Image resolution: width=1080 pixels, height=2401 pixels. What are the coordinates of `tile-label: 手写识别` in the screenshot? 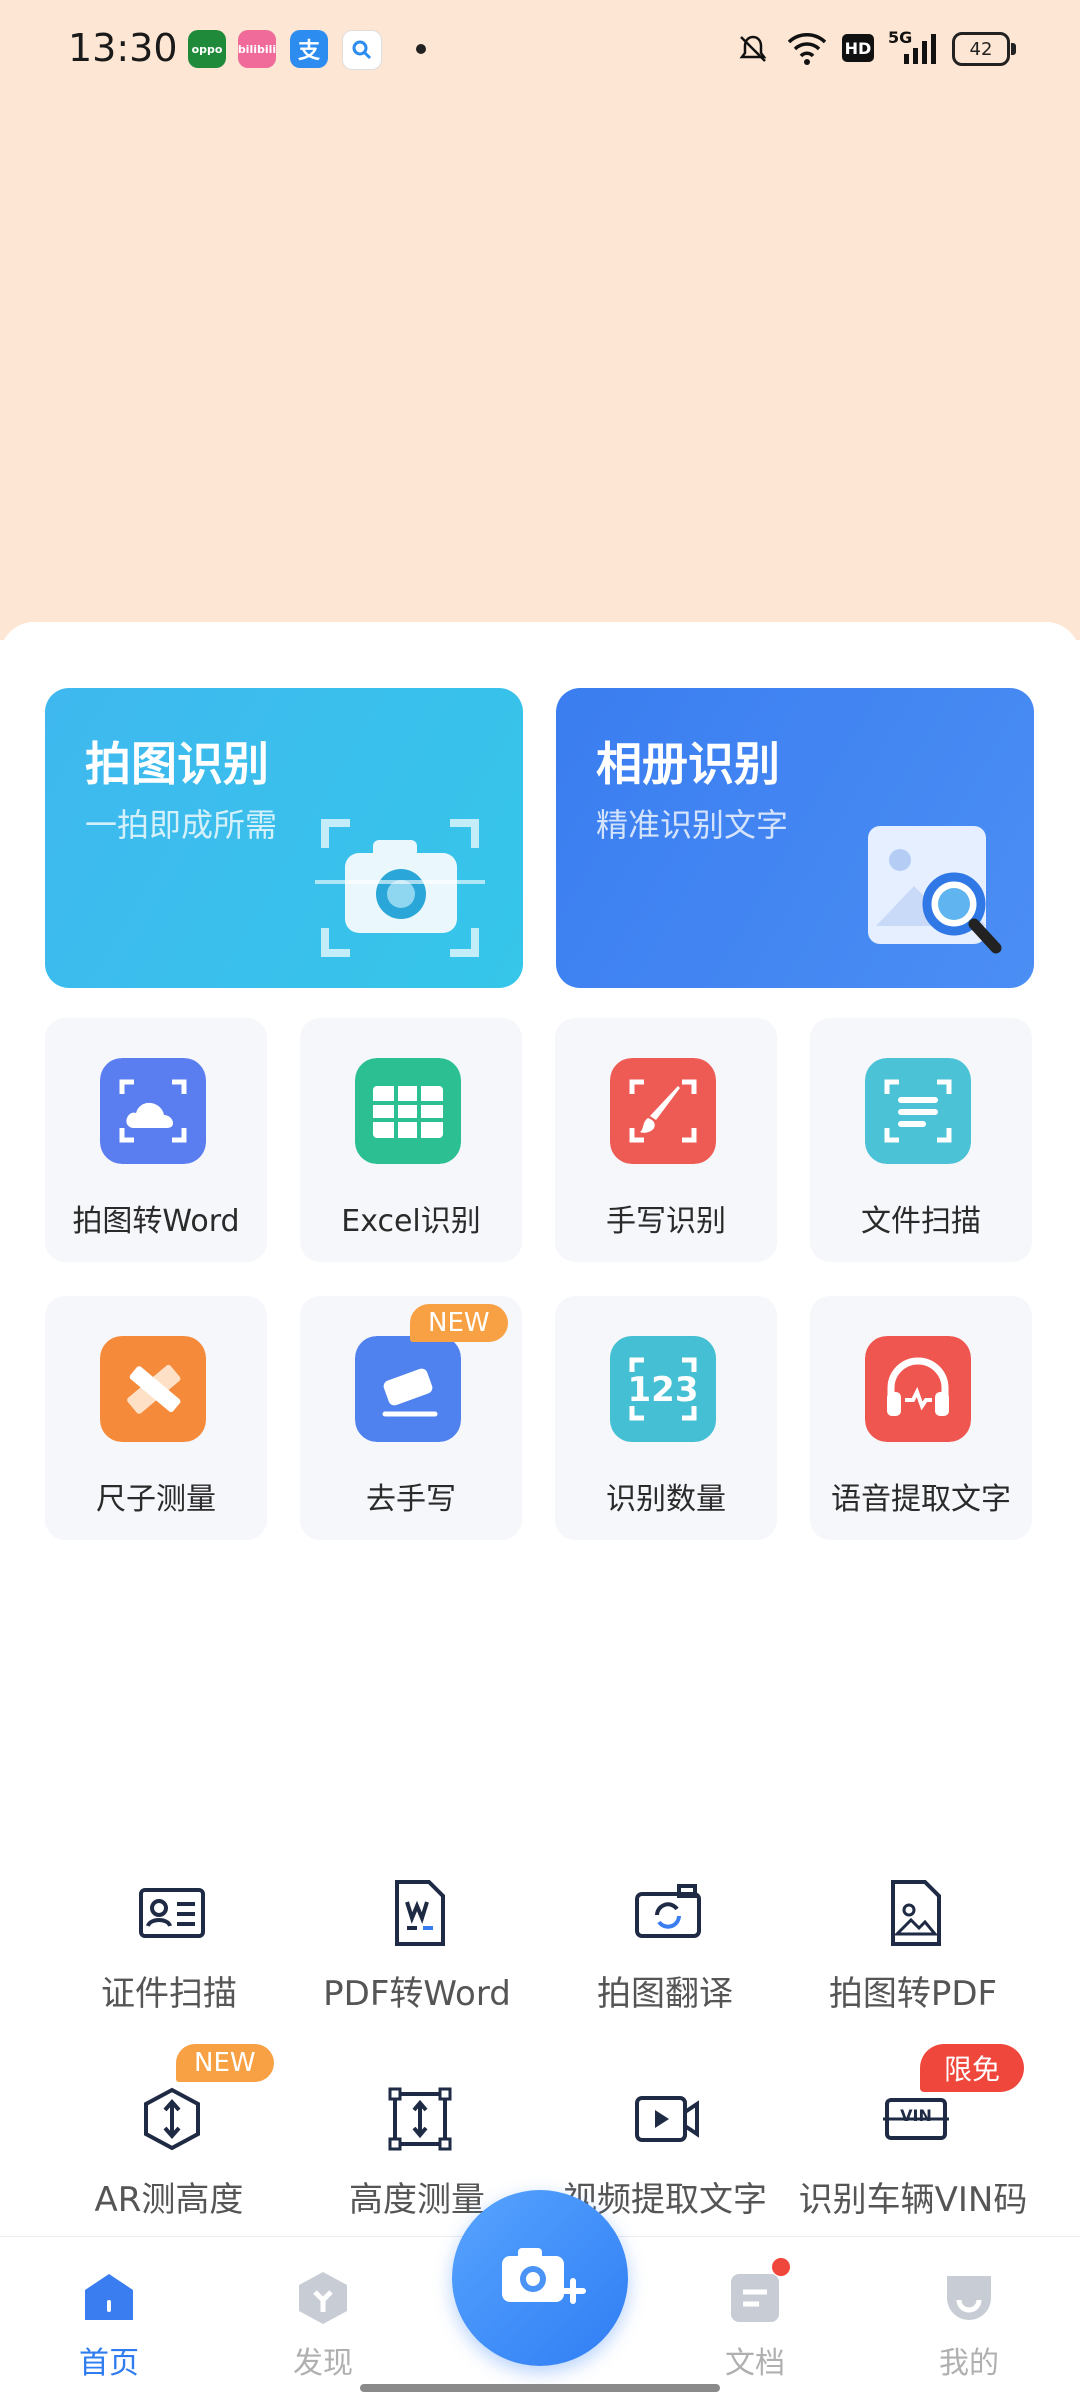 It's located at (666, 1221).